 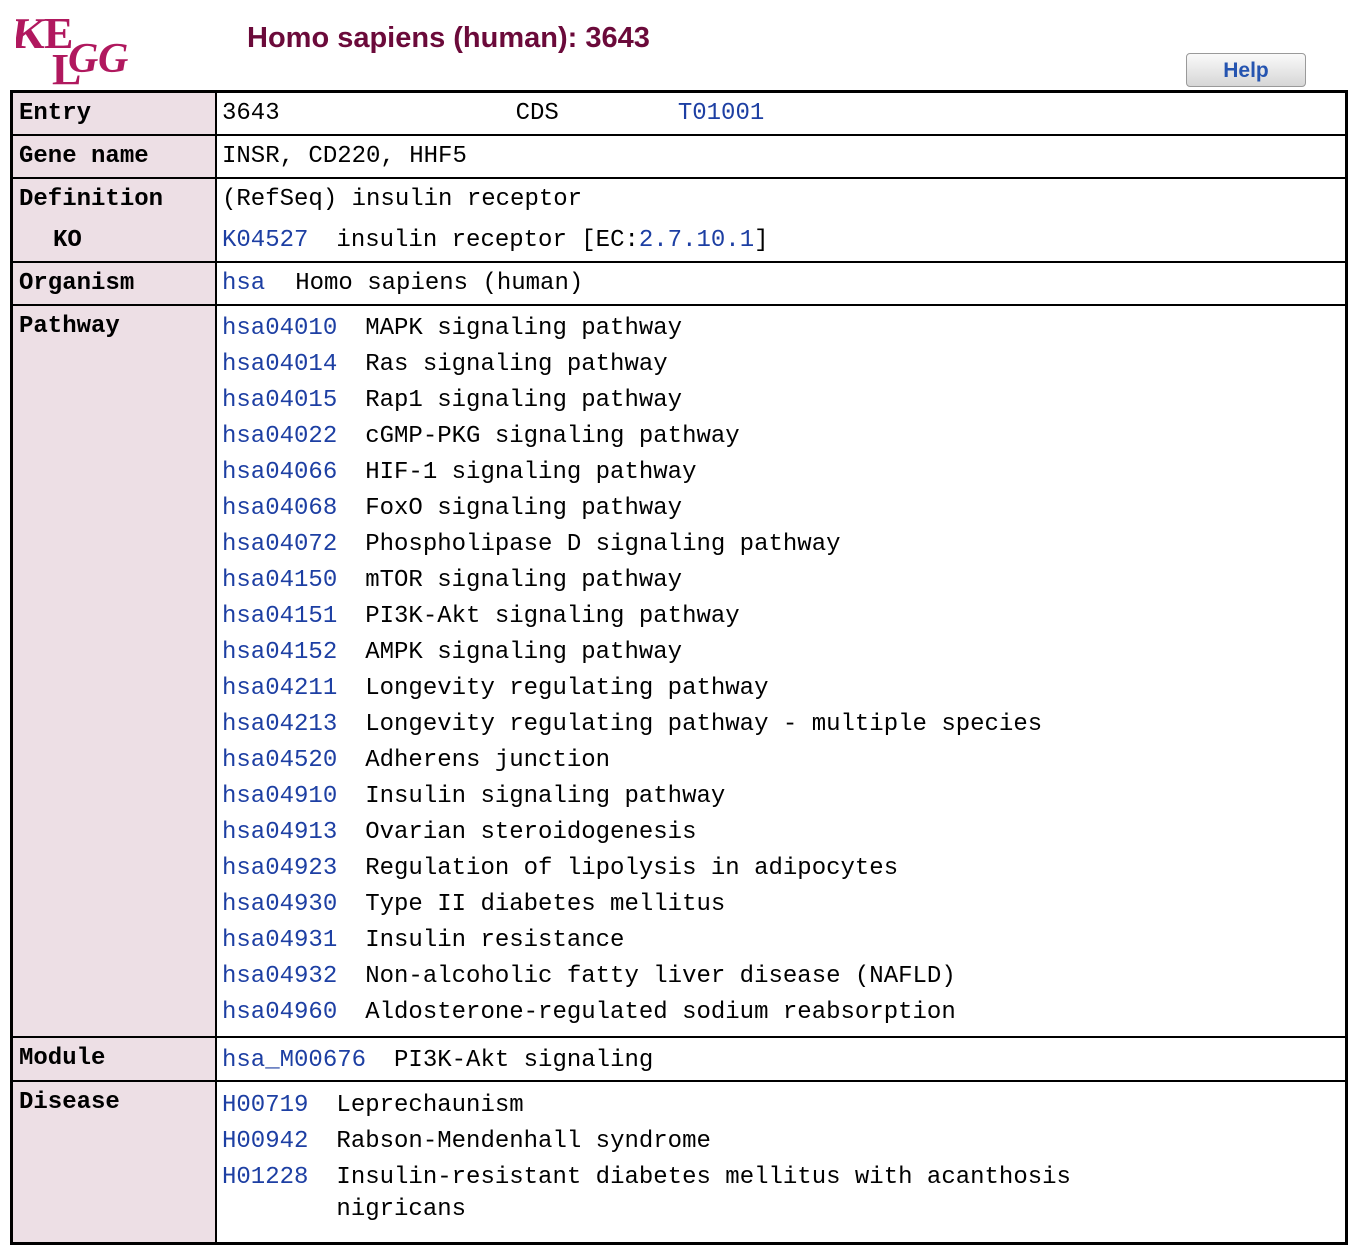 I want to click on entry-label-cell: Entry, so click(x=113, y=113).